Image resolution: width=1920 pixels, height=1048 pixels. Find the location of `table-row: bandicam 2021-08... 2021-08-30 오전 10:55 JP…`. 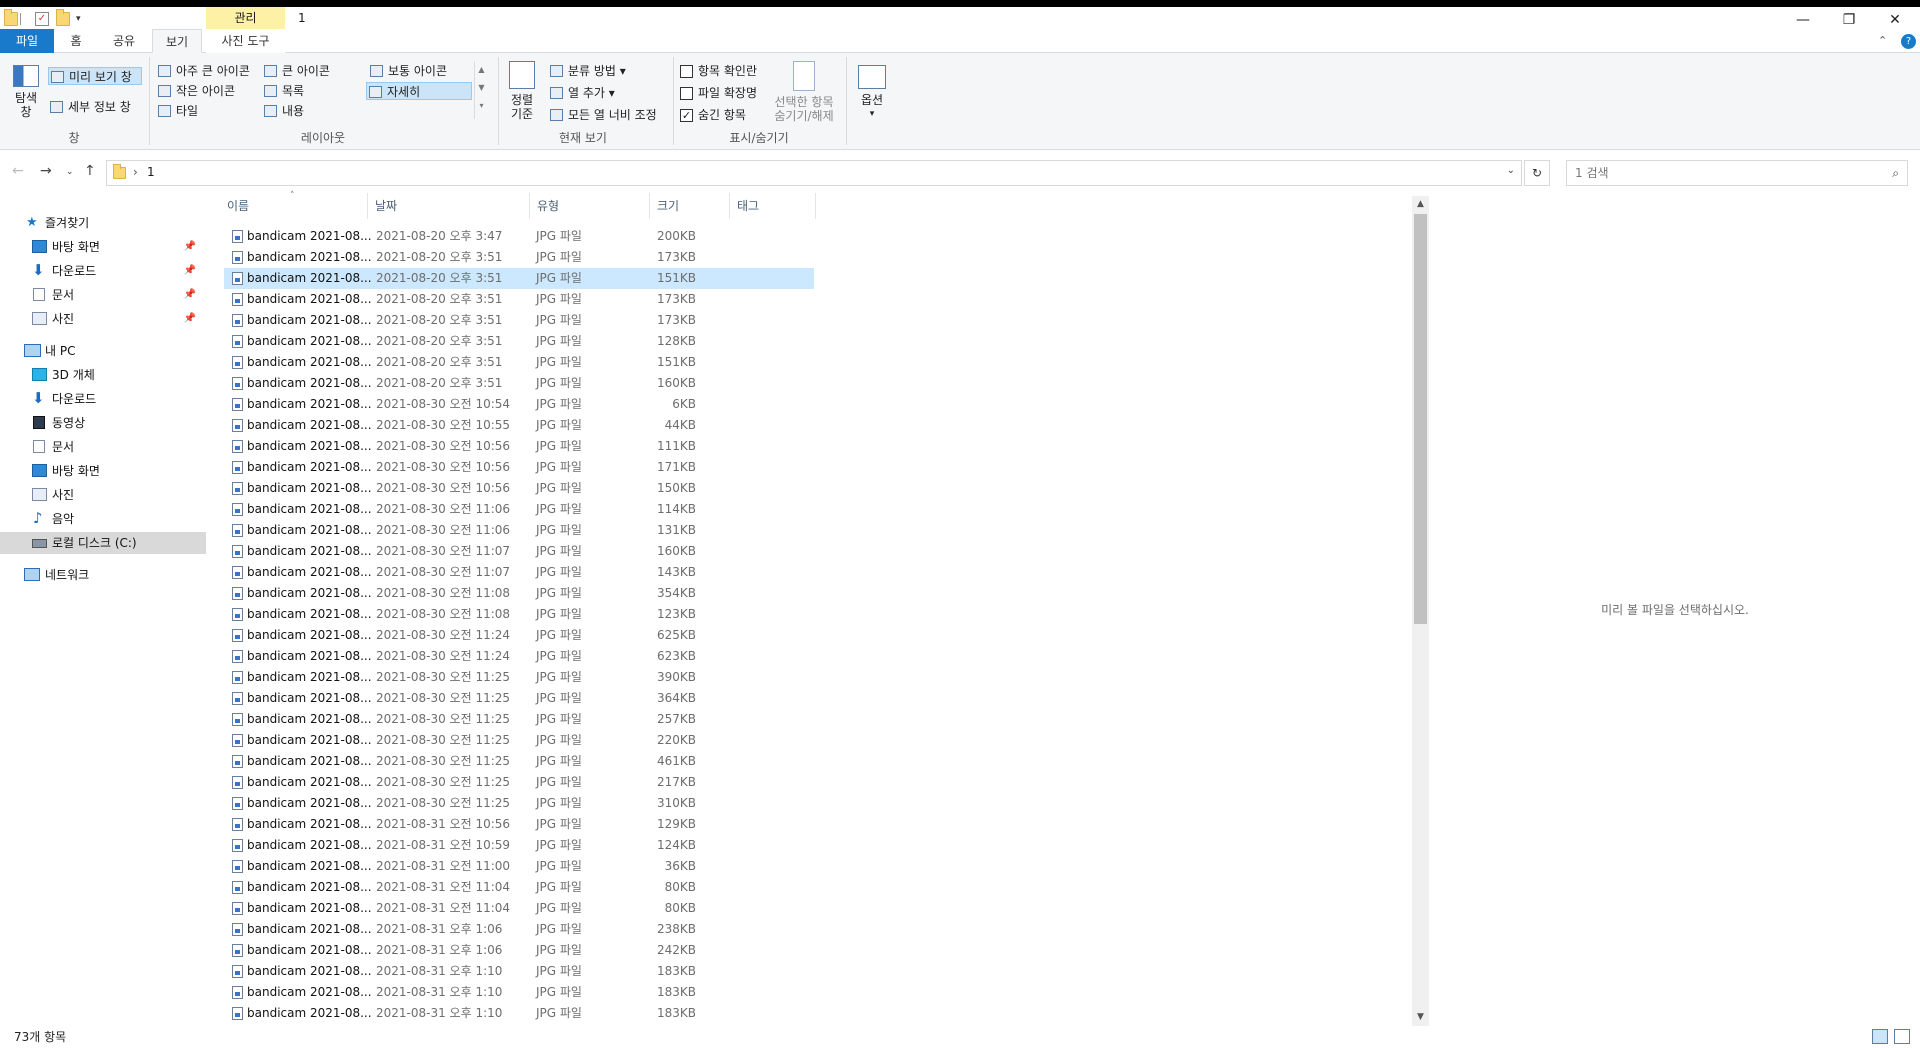

table-row: bandicam 2021-08... 2021-08-30 오전 10:55 JP… is located at coordinates (519, 425).